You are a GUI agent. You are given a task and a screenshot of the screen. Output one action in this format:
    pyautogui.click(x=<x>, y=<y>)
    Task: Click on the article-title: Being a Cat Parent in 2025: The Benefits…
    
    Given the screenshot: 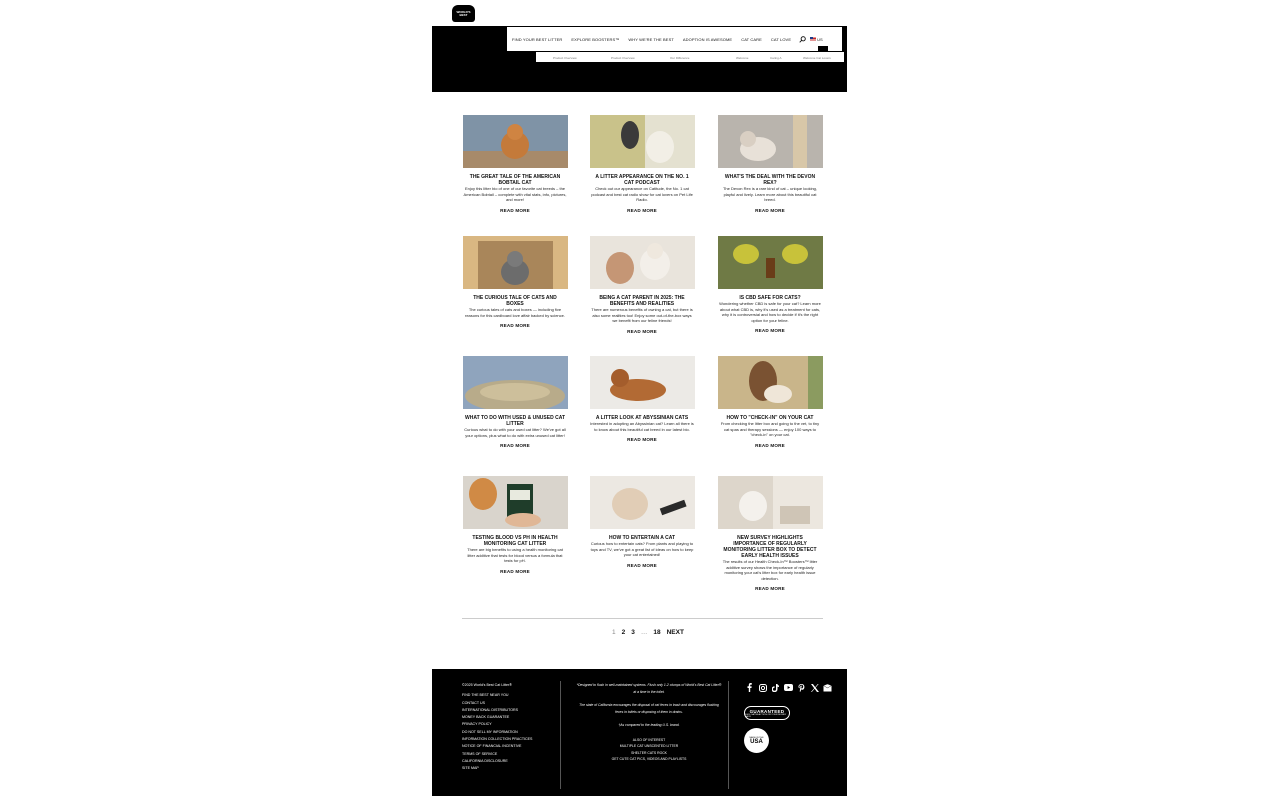 What is the action you would take?
    pyautogui.click(x=642, y=301)
    